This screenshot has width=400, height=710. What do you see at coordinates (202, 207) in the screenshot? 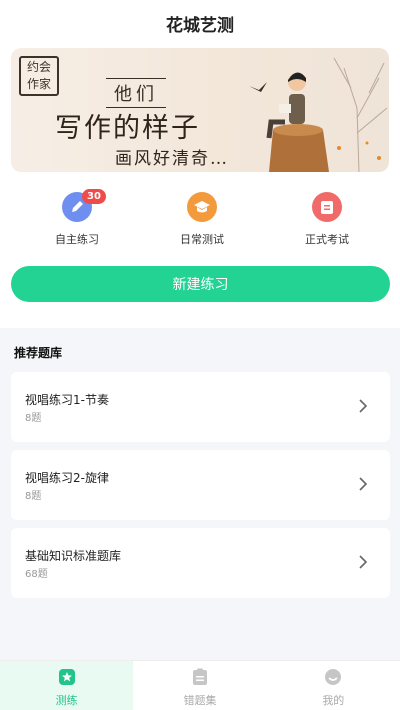
I see `graduation-cap-icon` at bounding box center [202, 207].